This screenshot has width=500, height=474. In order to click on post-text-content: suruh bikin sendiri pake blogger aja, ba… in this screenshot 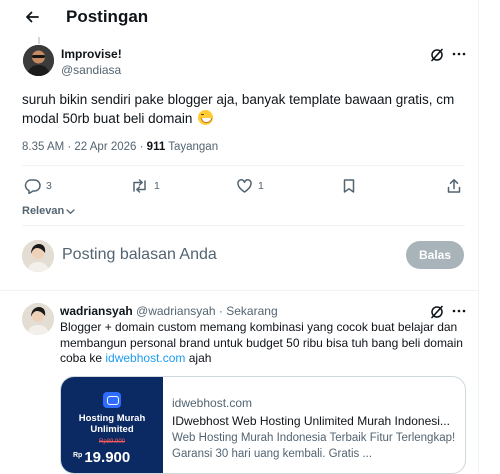, I will do `click(238, 109)`.